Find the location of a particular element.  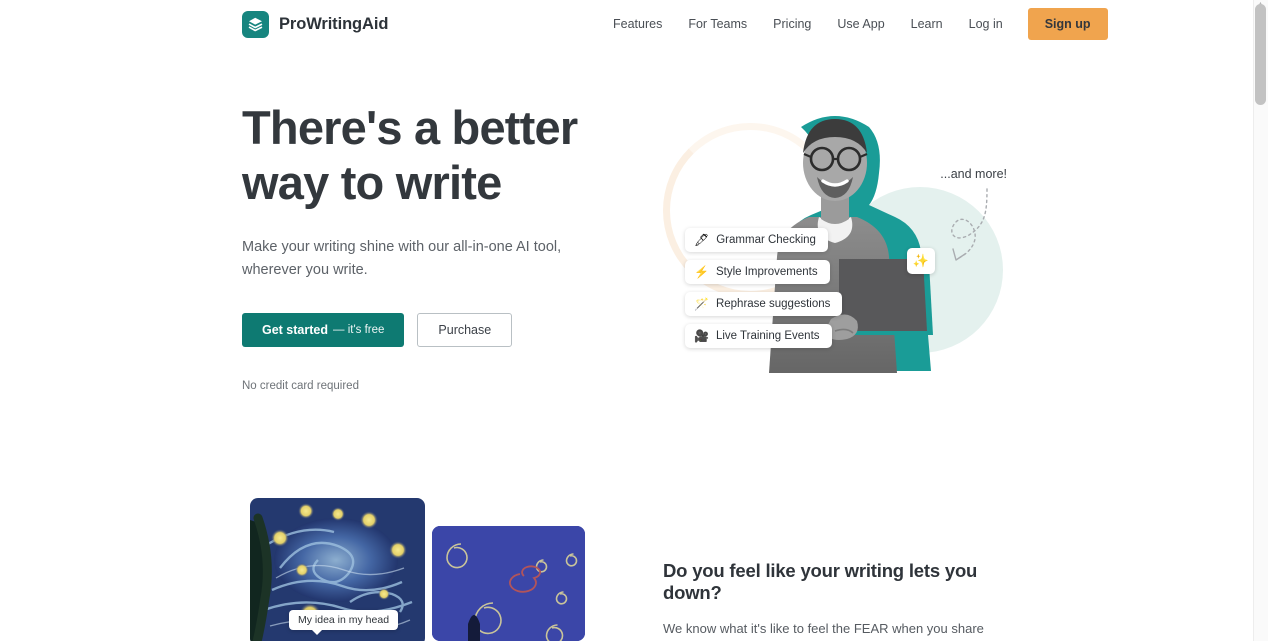

sign-up-button: Sign up is located at coordinates (1067, 24).